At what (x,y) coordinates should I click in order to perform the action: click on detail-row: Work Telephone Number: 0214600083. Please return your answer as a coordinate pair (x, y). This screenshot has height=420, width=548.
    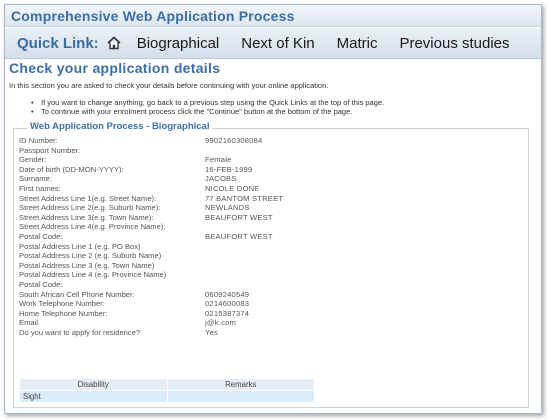
    Looking at the image, I should click on (174, 304).